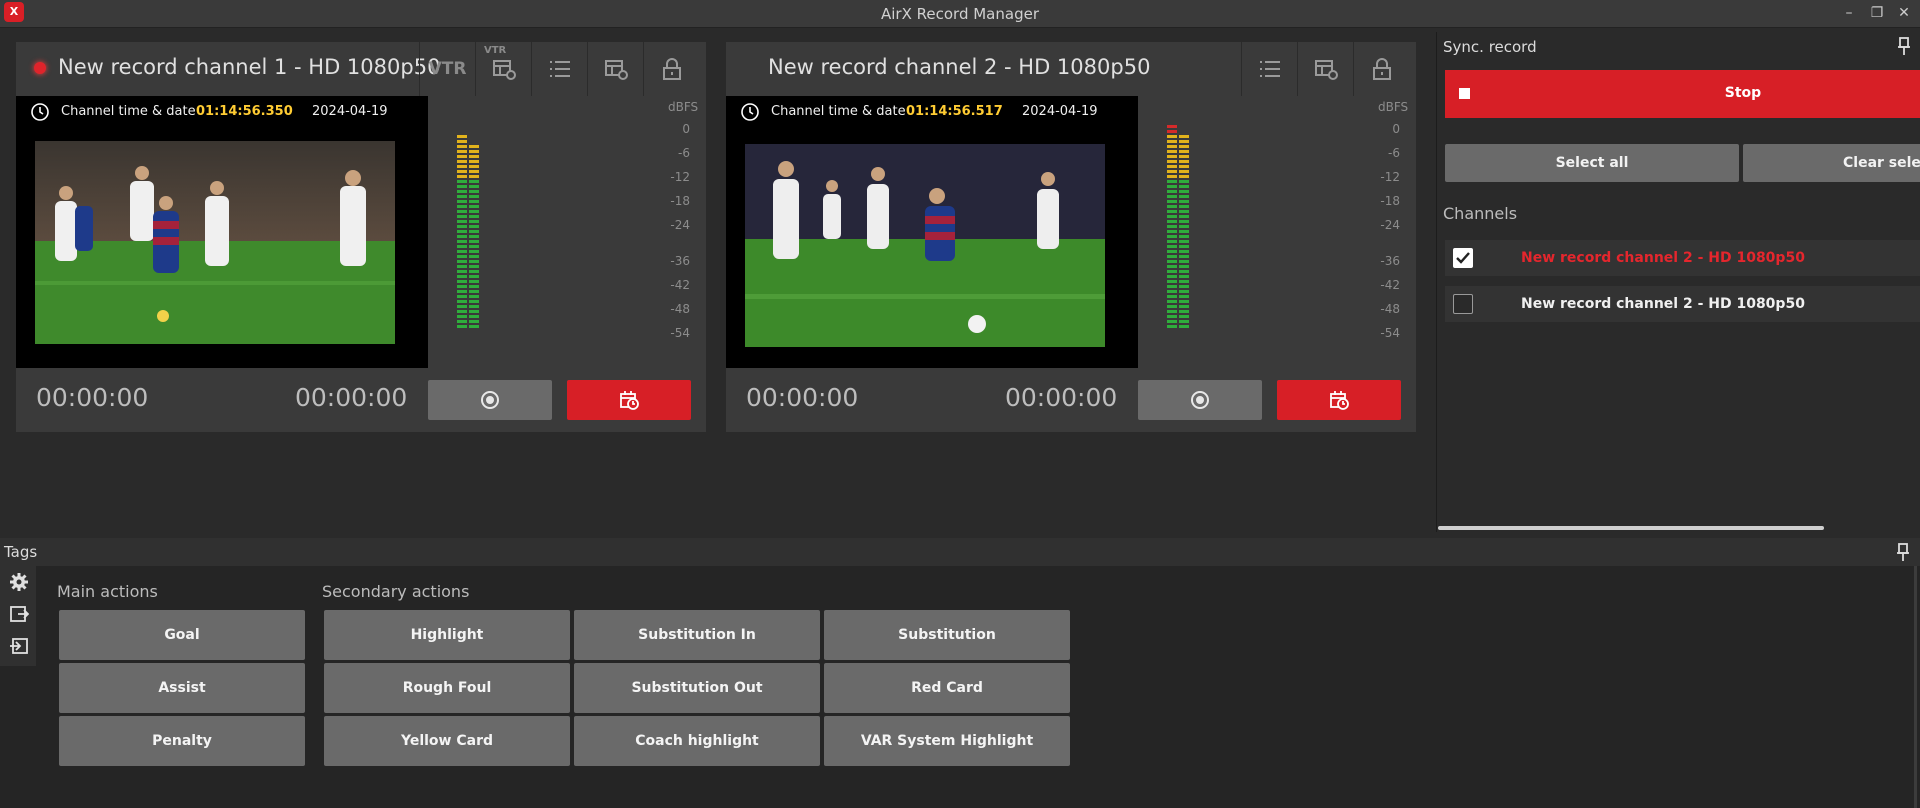 The width and height of the screenshot is (1920, 808). Describe the element at coordinates (1915, 687) in the screenshot. I see `vertical-scrollbar` at that location.